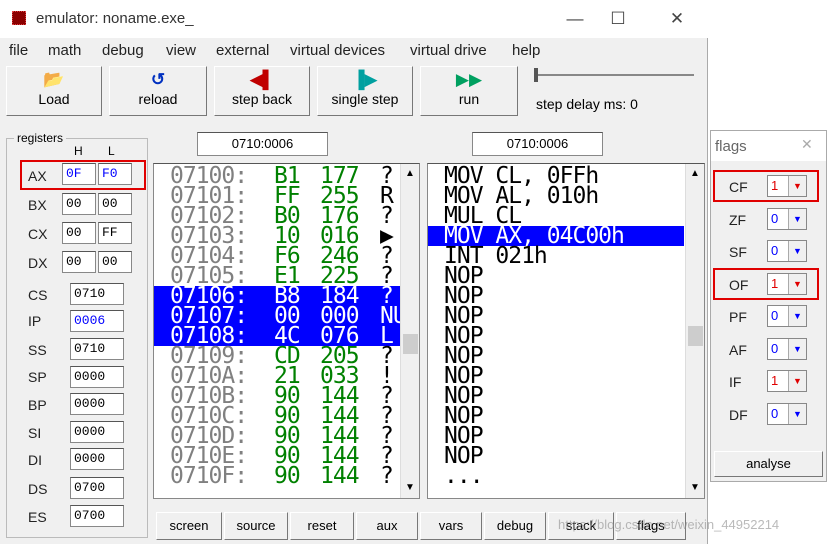 The width and height of the screenshot is (827, 544). I want to click on step-delay-control: step delay ms: 0, so click(615, 91).